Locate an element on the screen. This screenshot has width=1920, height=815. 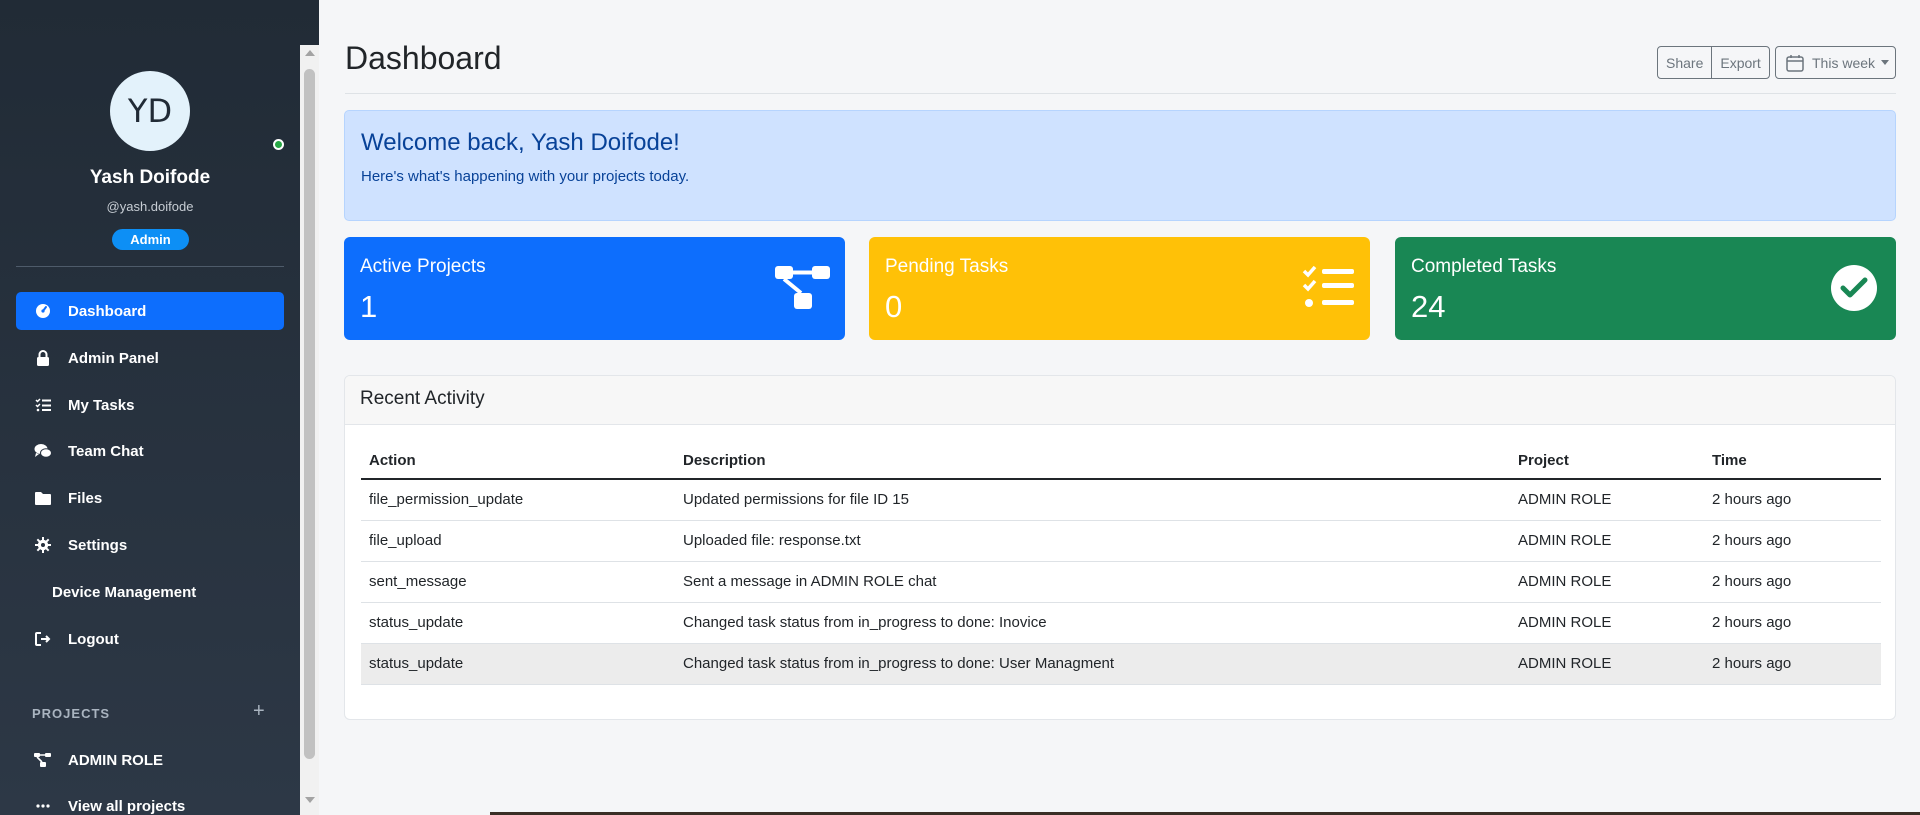
card-title: Recent Activity is located at coordinates (422, 398).